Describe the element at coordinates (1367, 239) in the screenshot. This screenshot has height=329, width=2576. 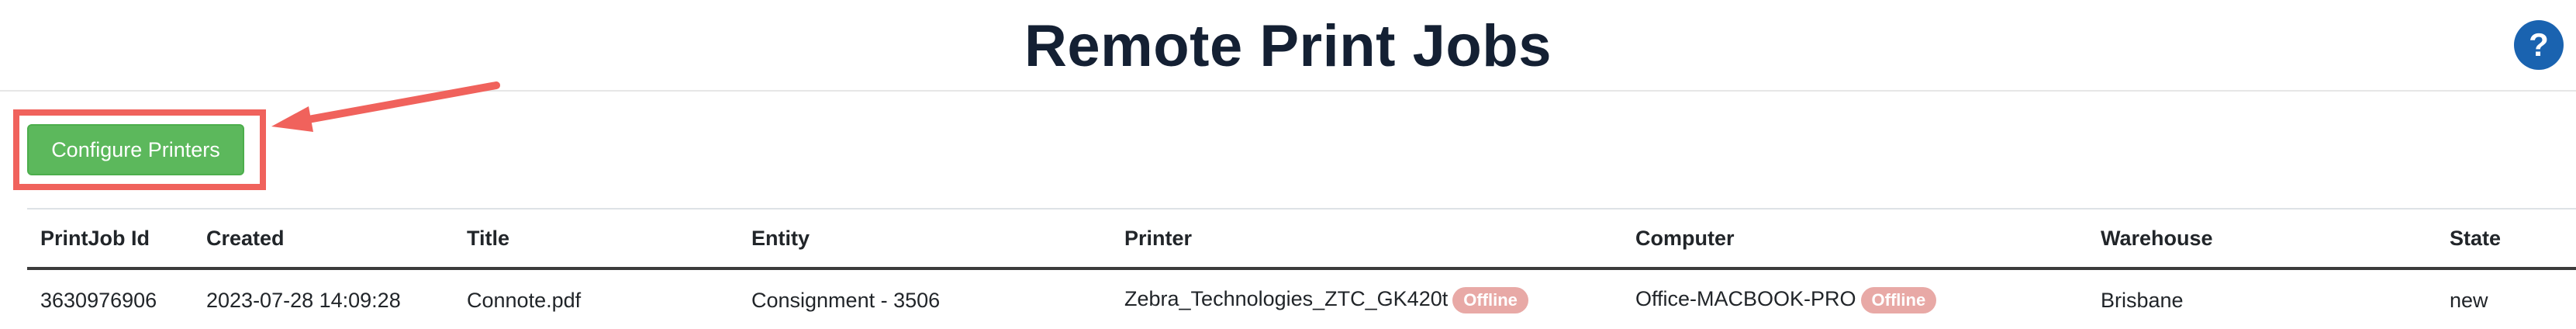
I see `column-header-printer: Printer` at that location.